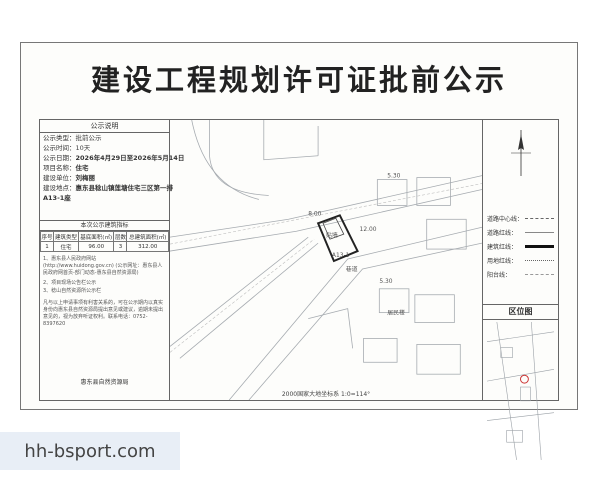 Image resolution: width=600 pixels, height=480 pixels. I want to click on legend-item: 道路中心线：, so click(520, 218).